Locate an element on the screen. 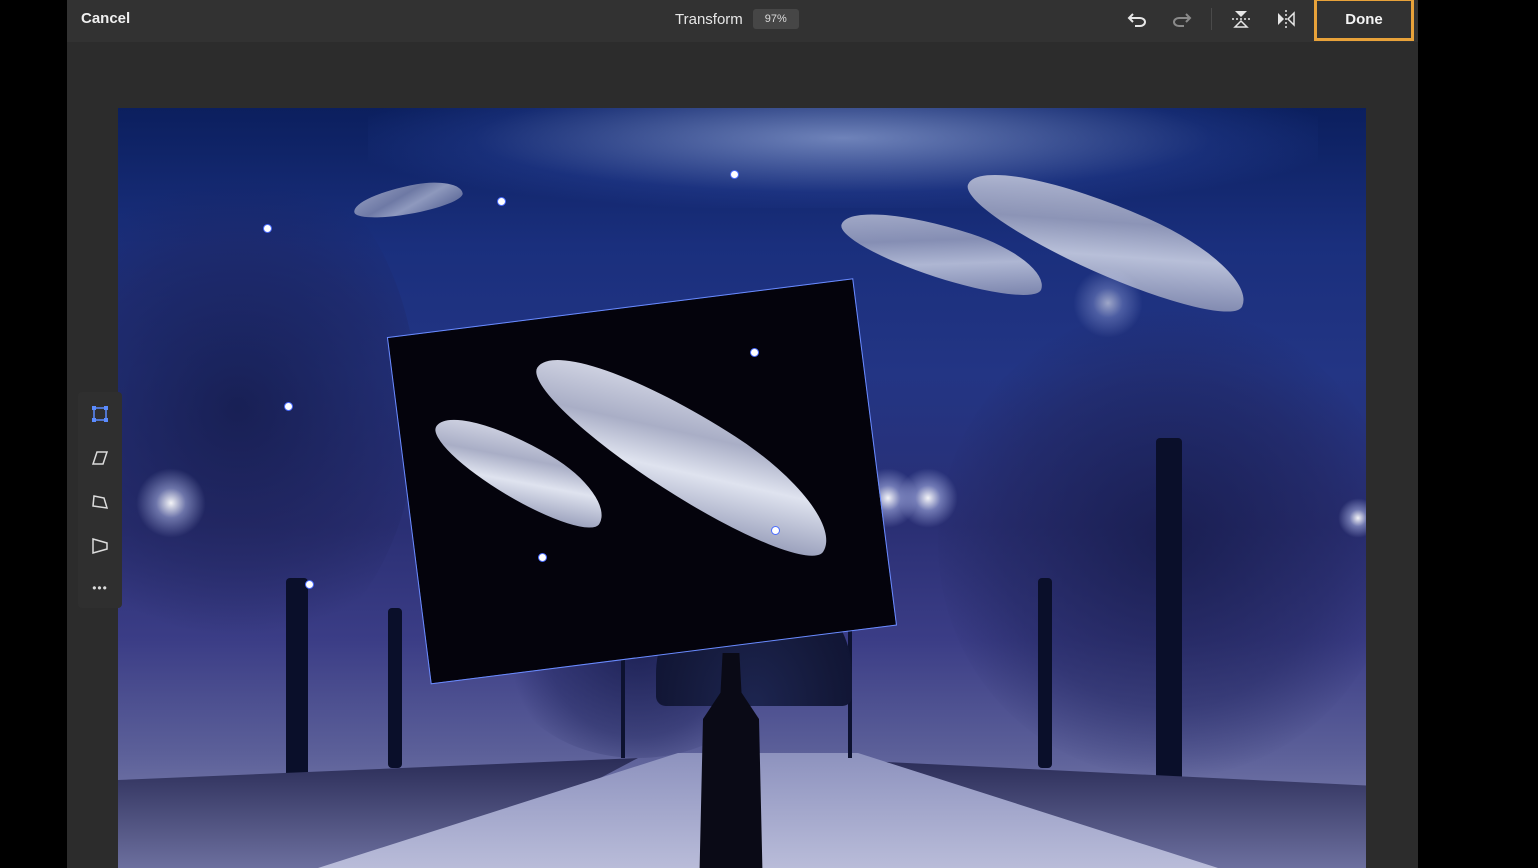  done-button: Done is located at coordinates (1364, 20).